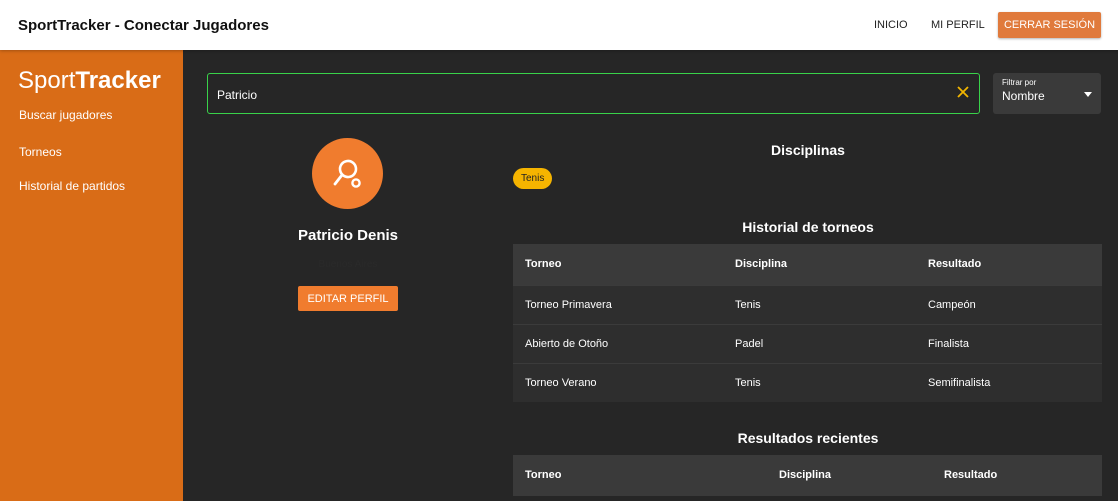 This screenshot has height=501, width=1118. What do you see at coordinates (533, 178) in the screenshot?
I see `discipline-chip: Tenis` at bounding box center [533, 178].